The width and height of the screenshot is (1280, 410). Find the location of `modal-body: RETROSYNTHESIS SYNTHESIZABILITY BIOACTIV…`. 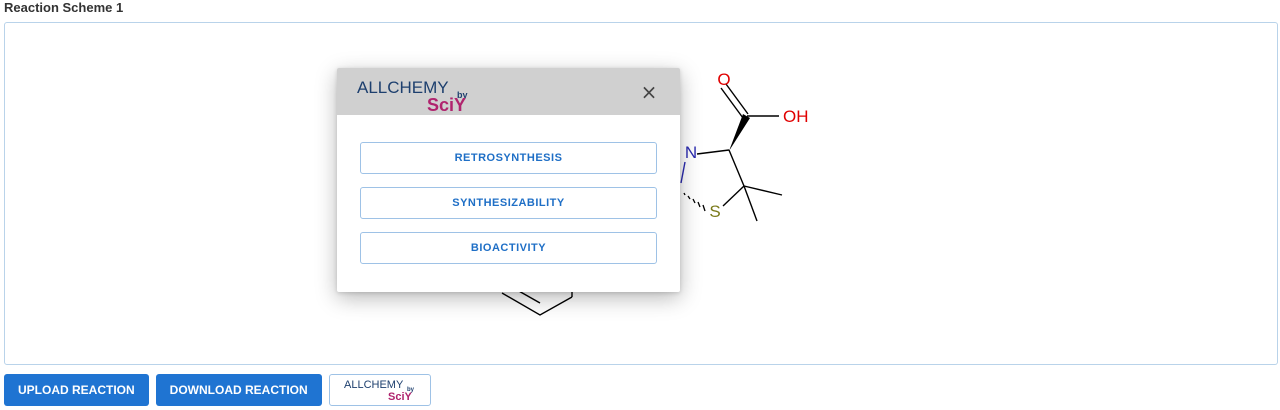

modal-body: RETROSYNTHESIS SYNTHESIZABILITY BIOACTIV… is located at coordinates (508, 189).